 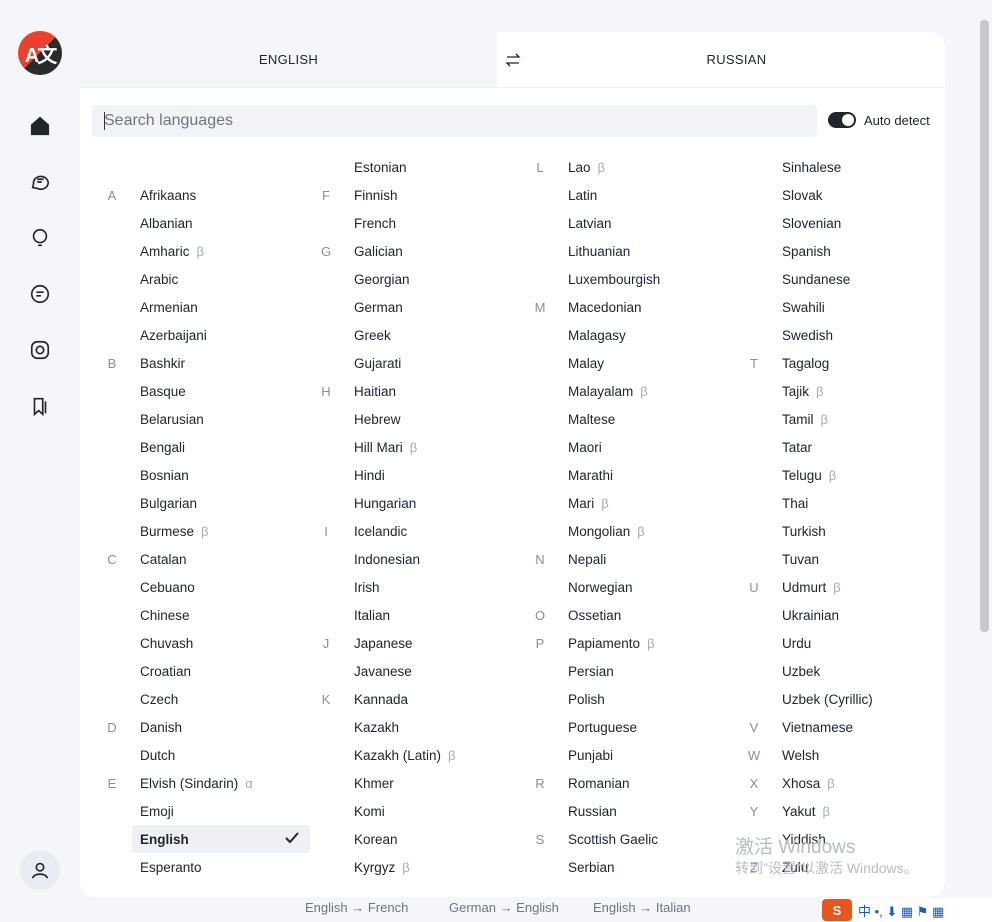 What do you see at coordinates (635, 503) in the screenshot?
I see `language-option: Mari β` at bounding box center [635, 503].